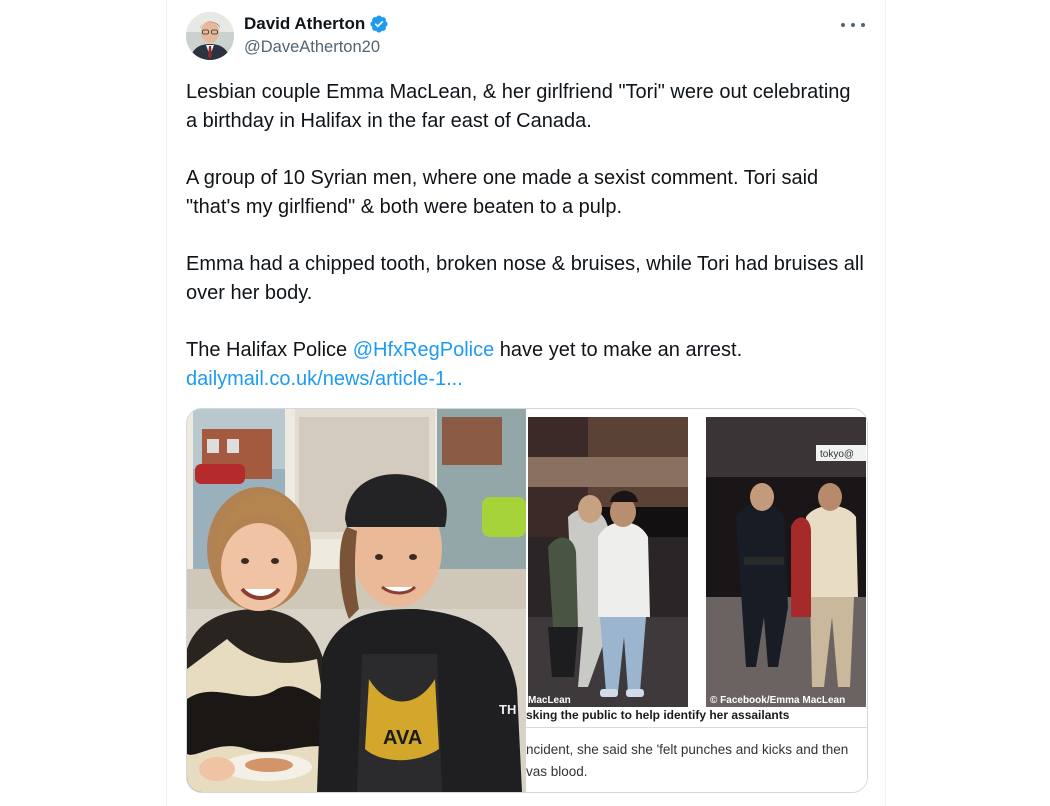 The width and height of the screenshot is (1050, 806). I want to click on tweet-text-fragment: The Halifax Police, so click(269, 350).